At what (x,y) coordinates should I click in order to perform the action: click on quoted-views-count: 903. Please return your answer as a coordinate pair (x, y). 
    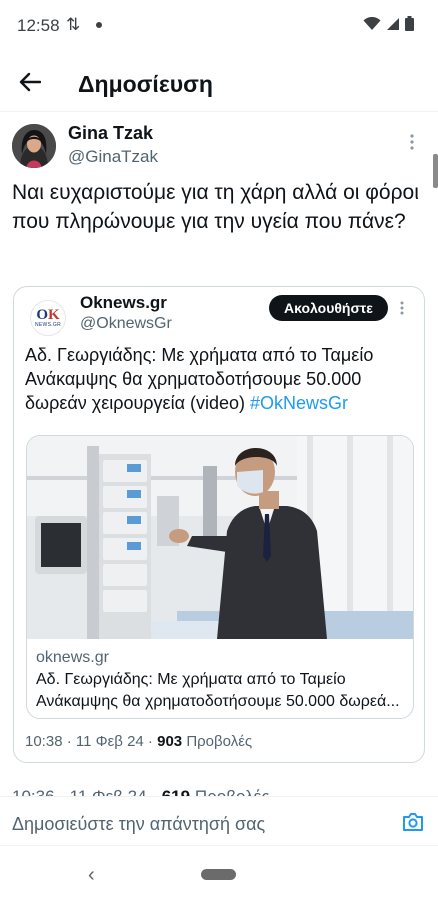
    Looking at the image, I should click on (170, 741).